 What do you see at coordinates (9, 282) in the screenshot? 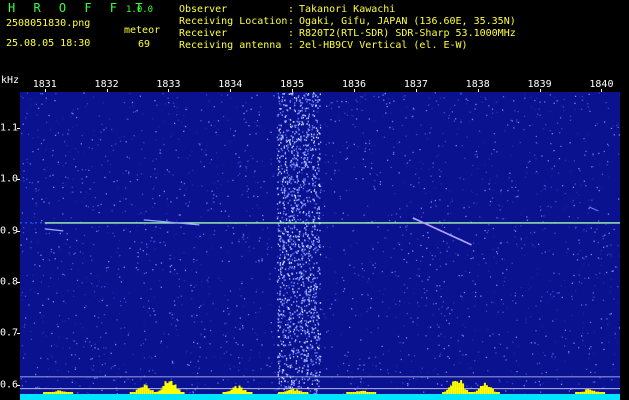
I see `y-tick-label: 0.8` at bounding box center [9, 282].